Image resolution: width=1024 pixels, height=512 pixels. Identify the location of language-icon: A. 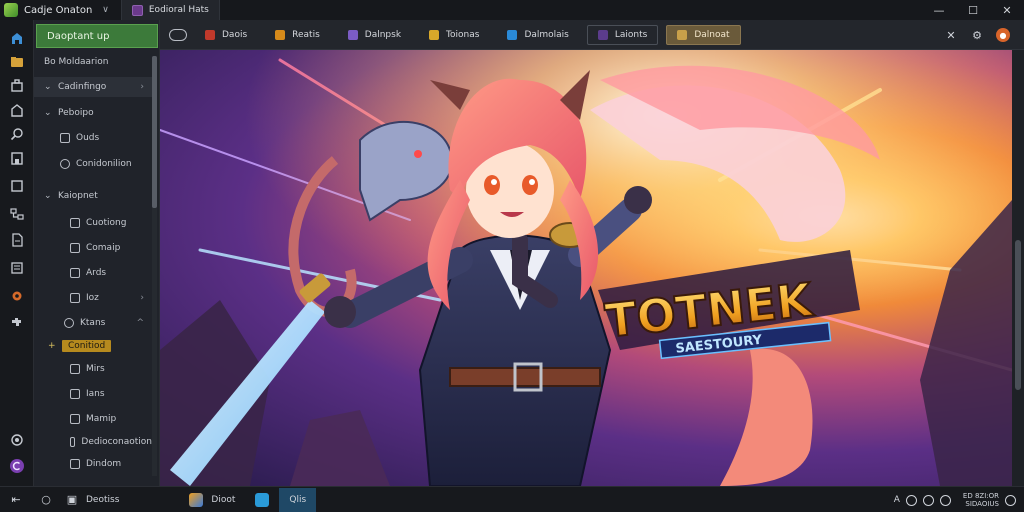
(897, 500).